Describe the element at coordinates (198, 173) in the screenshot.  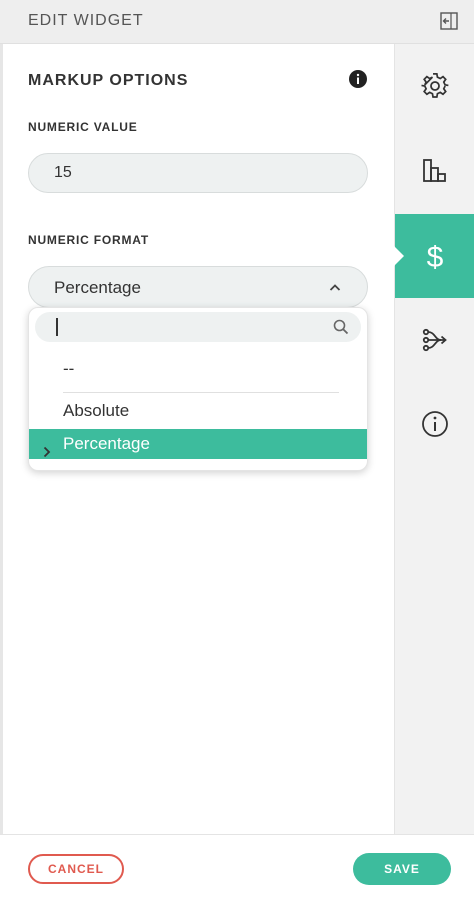
I see `numeric-value-input: 15` at that location.